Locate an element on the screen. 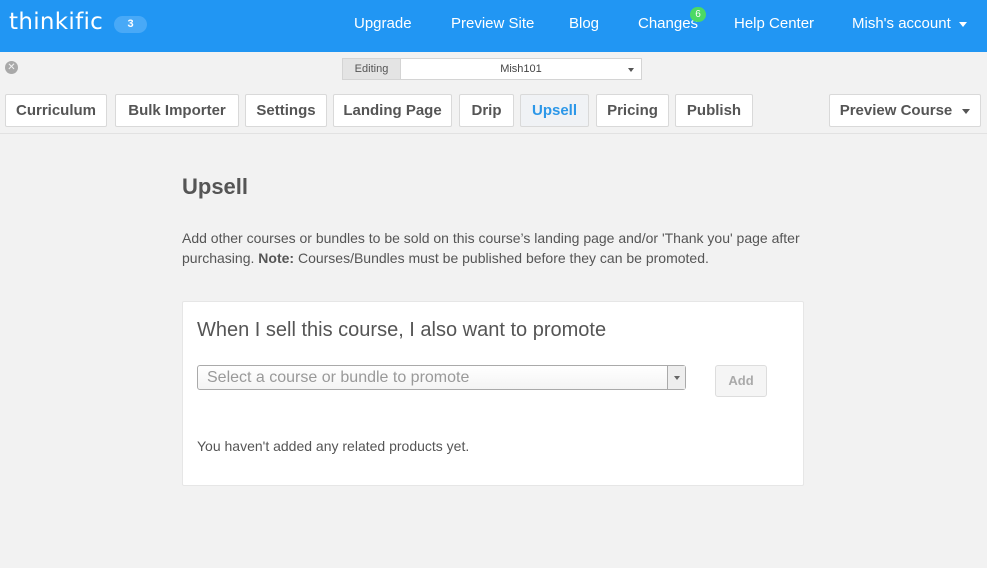 The image size is (987, 568). page-title: Upsell is located at coordinates (215, 186).